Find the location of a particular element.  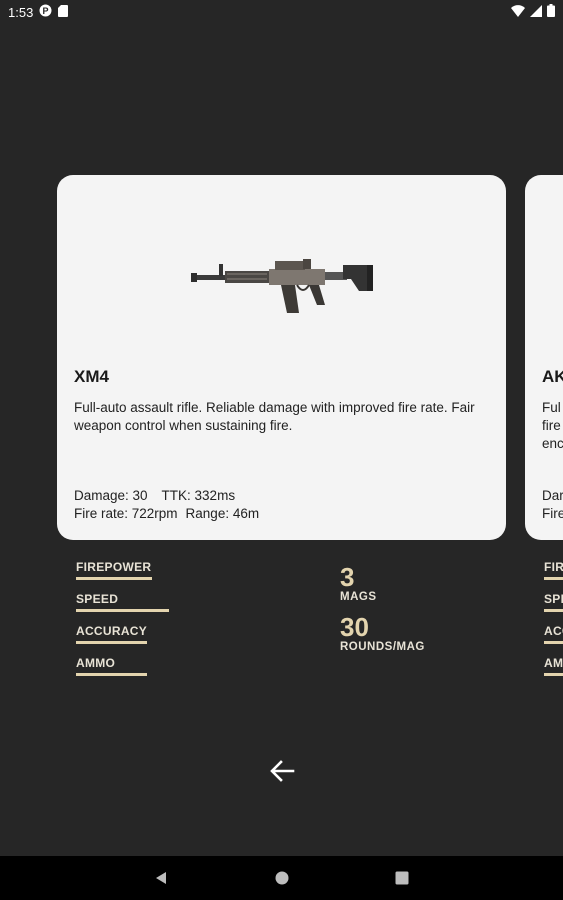

damage-stat: Damage: 30 is located at coordinates (111, 495).